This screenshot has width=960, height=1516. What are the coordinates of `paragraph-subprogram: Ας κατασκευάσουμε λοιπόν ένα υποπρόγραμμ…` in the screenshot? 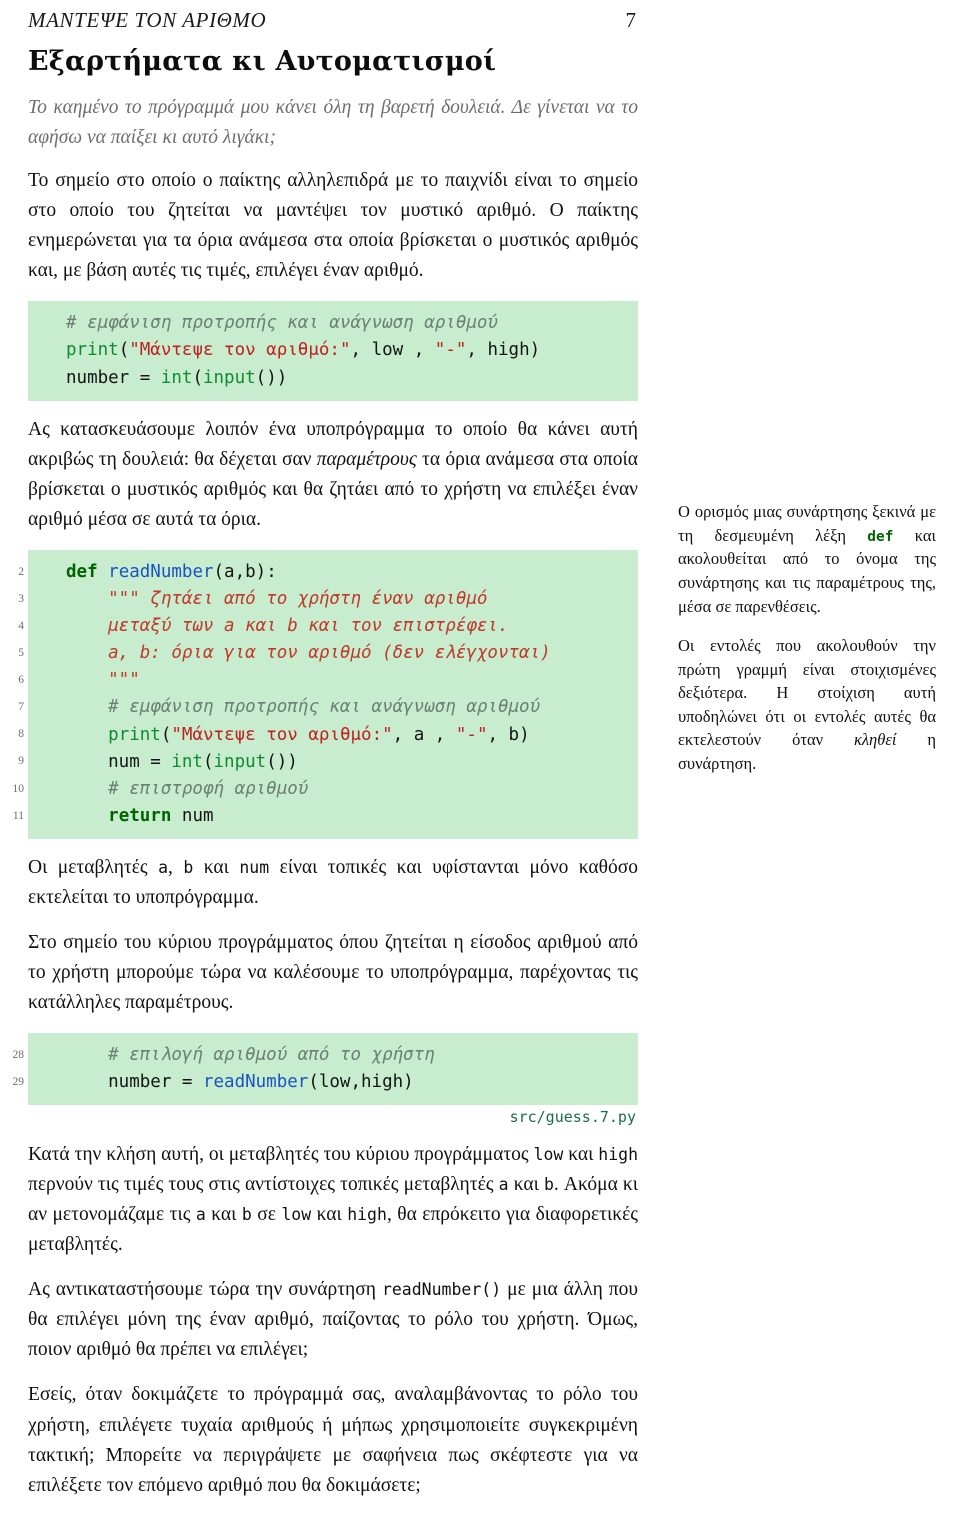 It's located at (333, 475).